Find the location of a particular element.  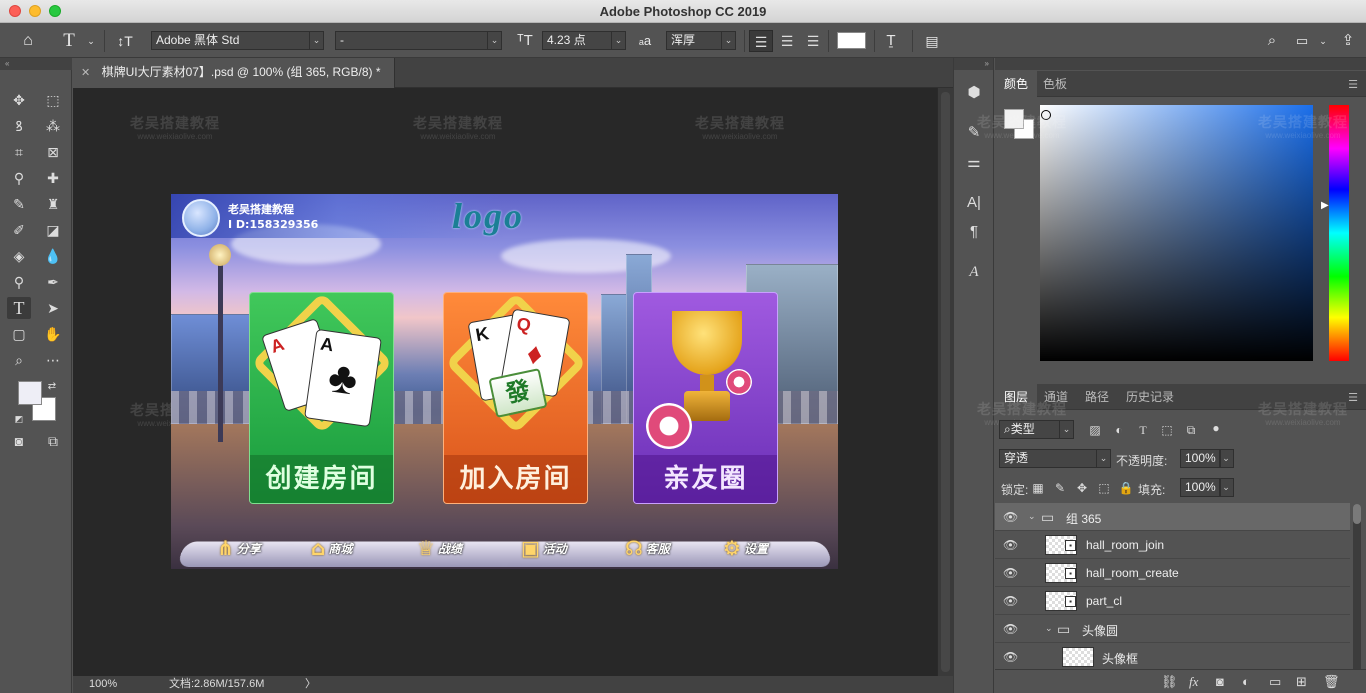

menu-shop: ⌂ 商城 is located at coordinates (331, 548).